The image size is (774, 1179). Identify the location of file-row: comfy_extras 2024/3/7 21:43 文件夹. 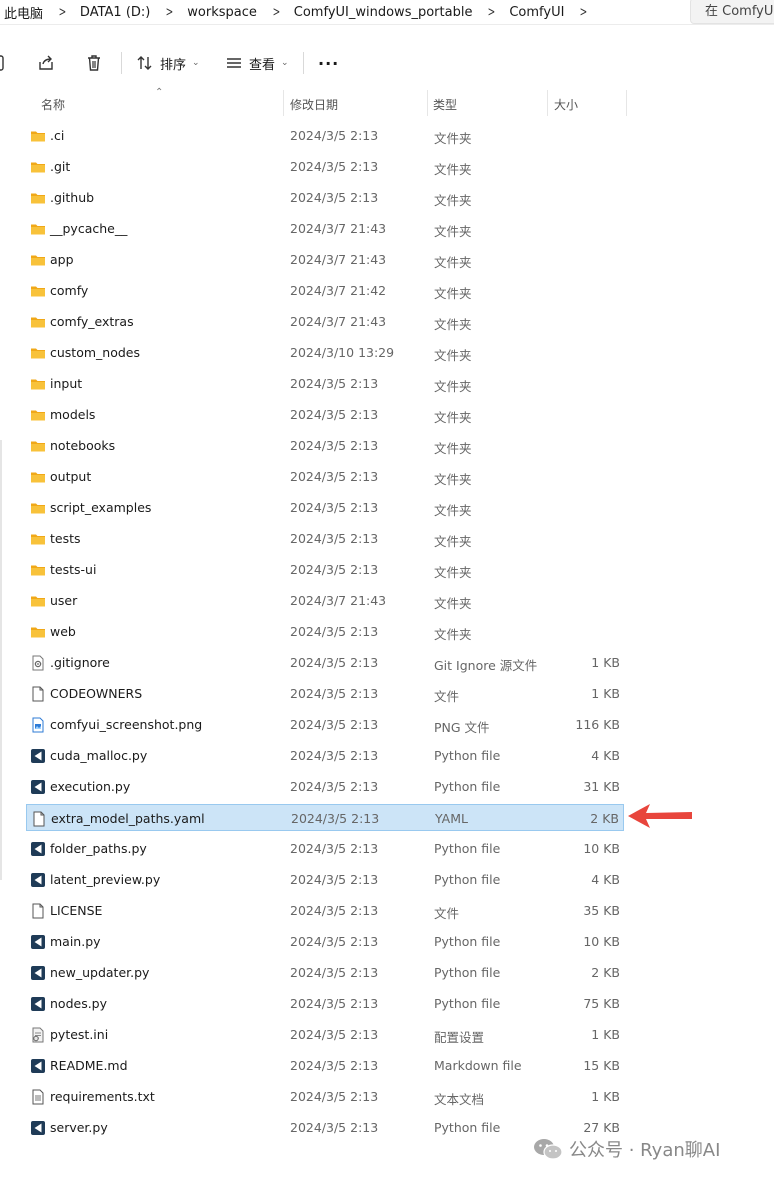
(325, 321).